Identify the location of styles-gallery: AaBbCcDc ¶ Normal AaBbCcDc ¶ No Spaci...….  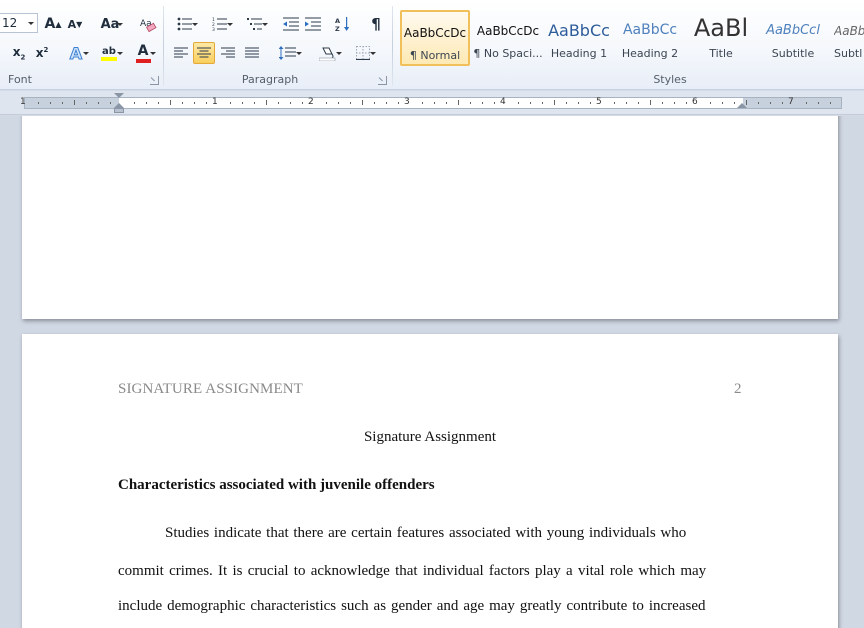
(631, 39).